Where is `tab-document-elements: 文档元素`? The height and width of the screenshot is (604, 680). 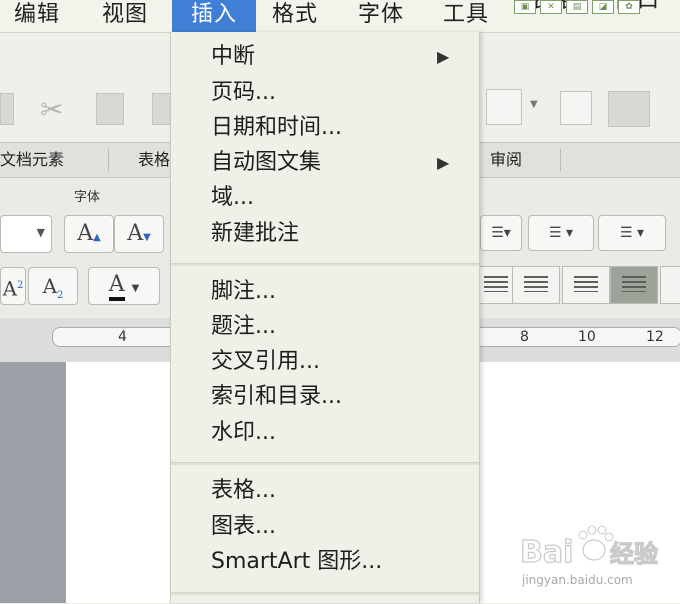
tab-document-elements: 文档元素 is located at coordinates (32, 160).